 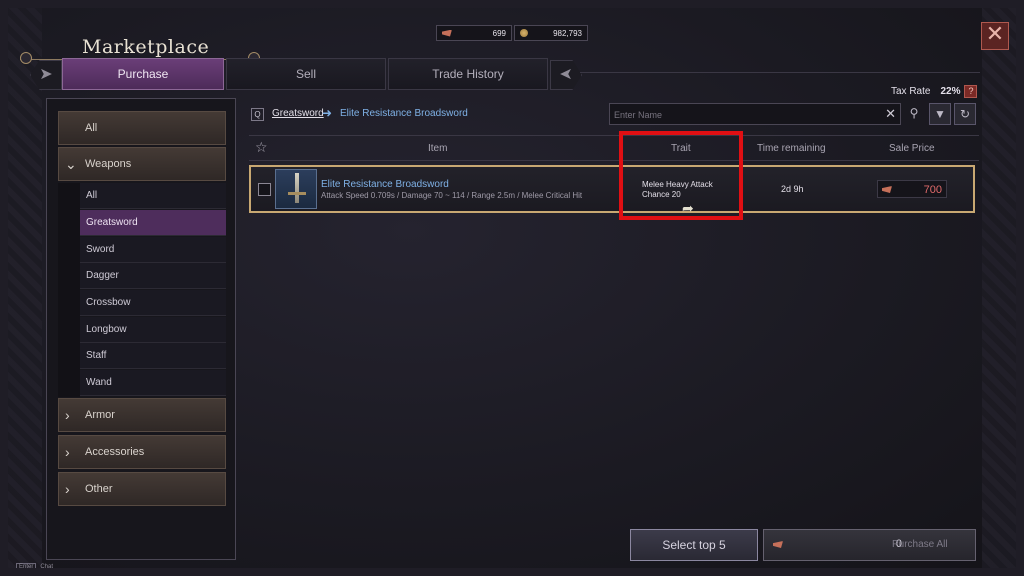 What do you see at coordinates (950, 91) in the screenshot?
I see `tax-value: 22%` at bounding box center [950, 91].